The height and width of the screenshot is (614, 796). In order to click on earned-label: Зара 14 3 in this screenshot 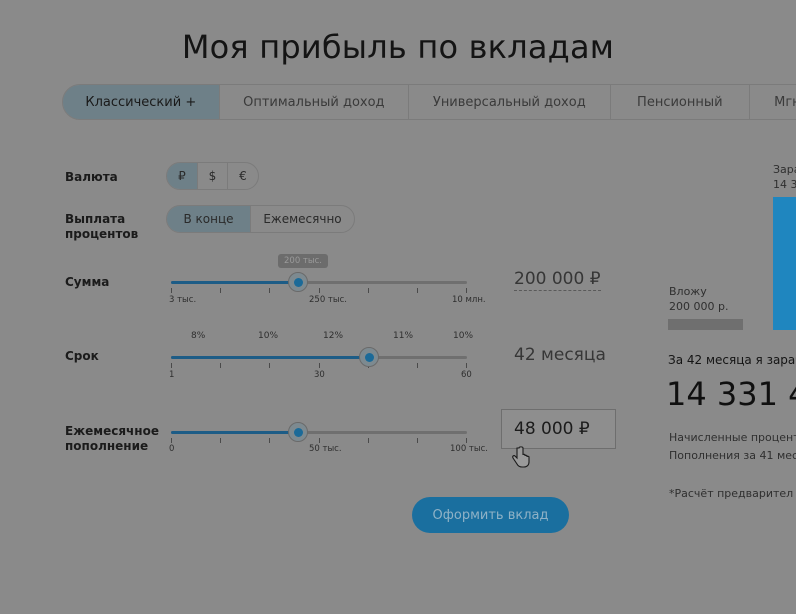, I will do `click(784, 177)`.